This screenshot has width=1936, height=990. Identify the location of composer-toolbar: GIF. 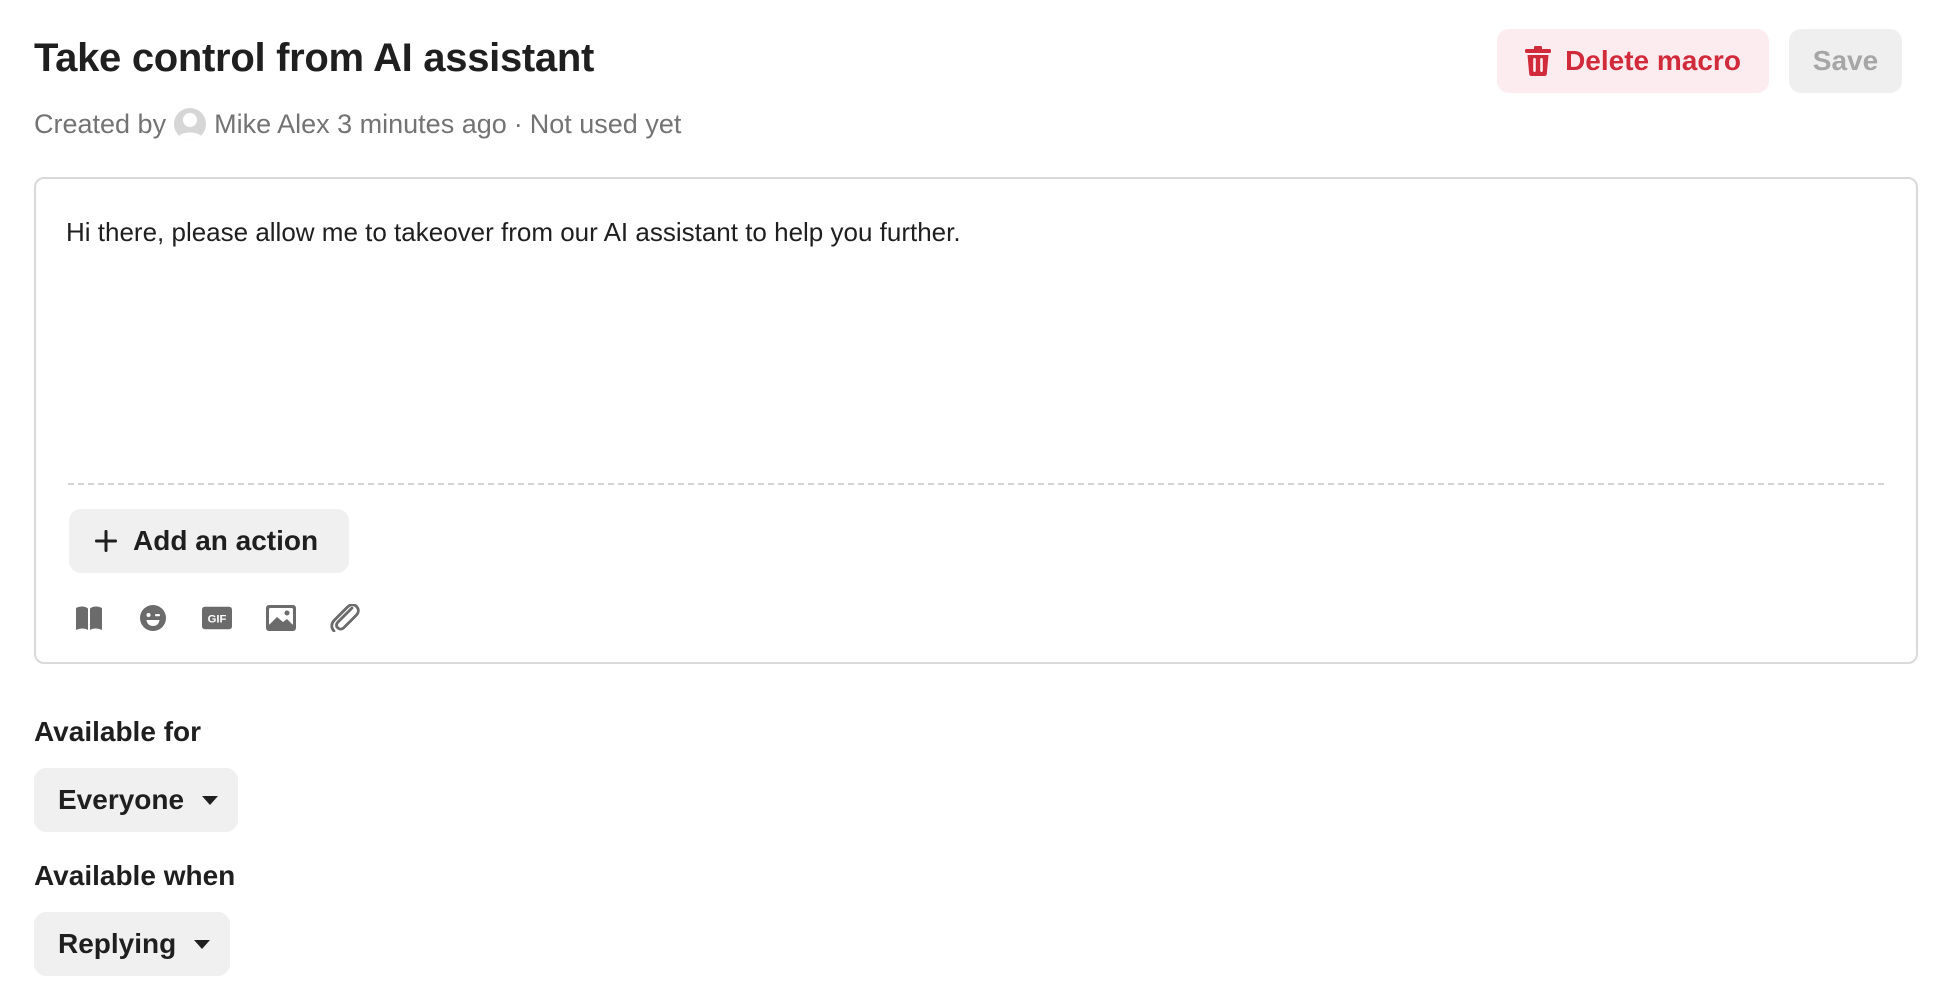
(217, 618).